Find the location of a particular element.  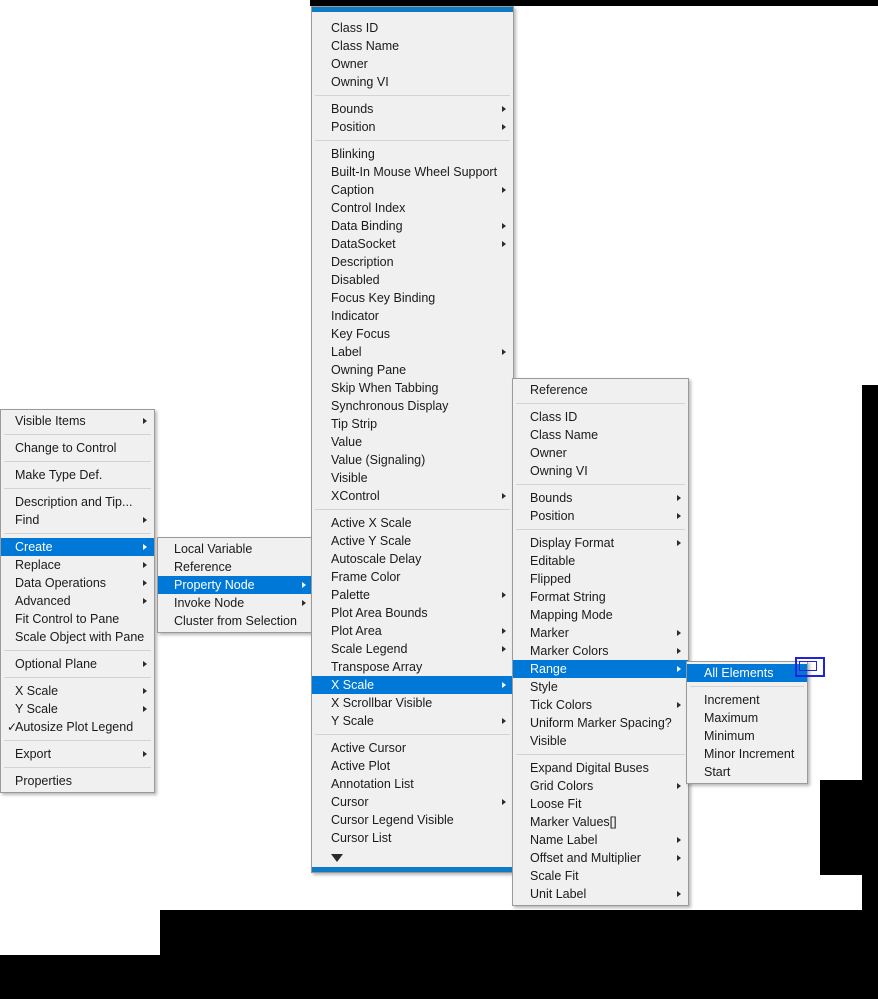

menu-item-advanced: Advanced is located at coordinates (77, 601).